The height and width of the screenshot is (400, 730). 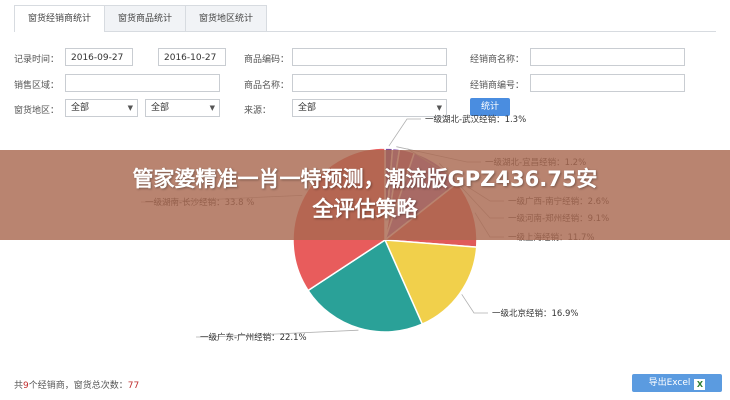 I want to click on export-excel-button: 导出Excel X, so click(x=677, y=383).